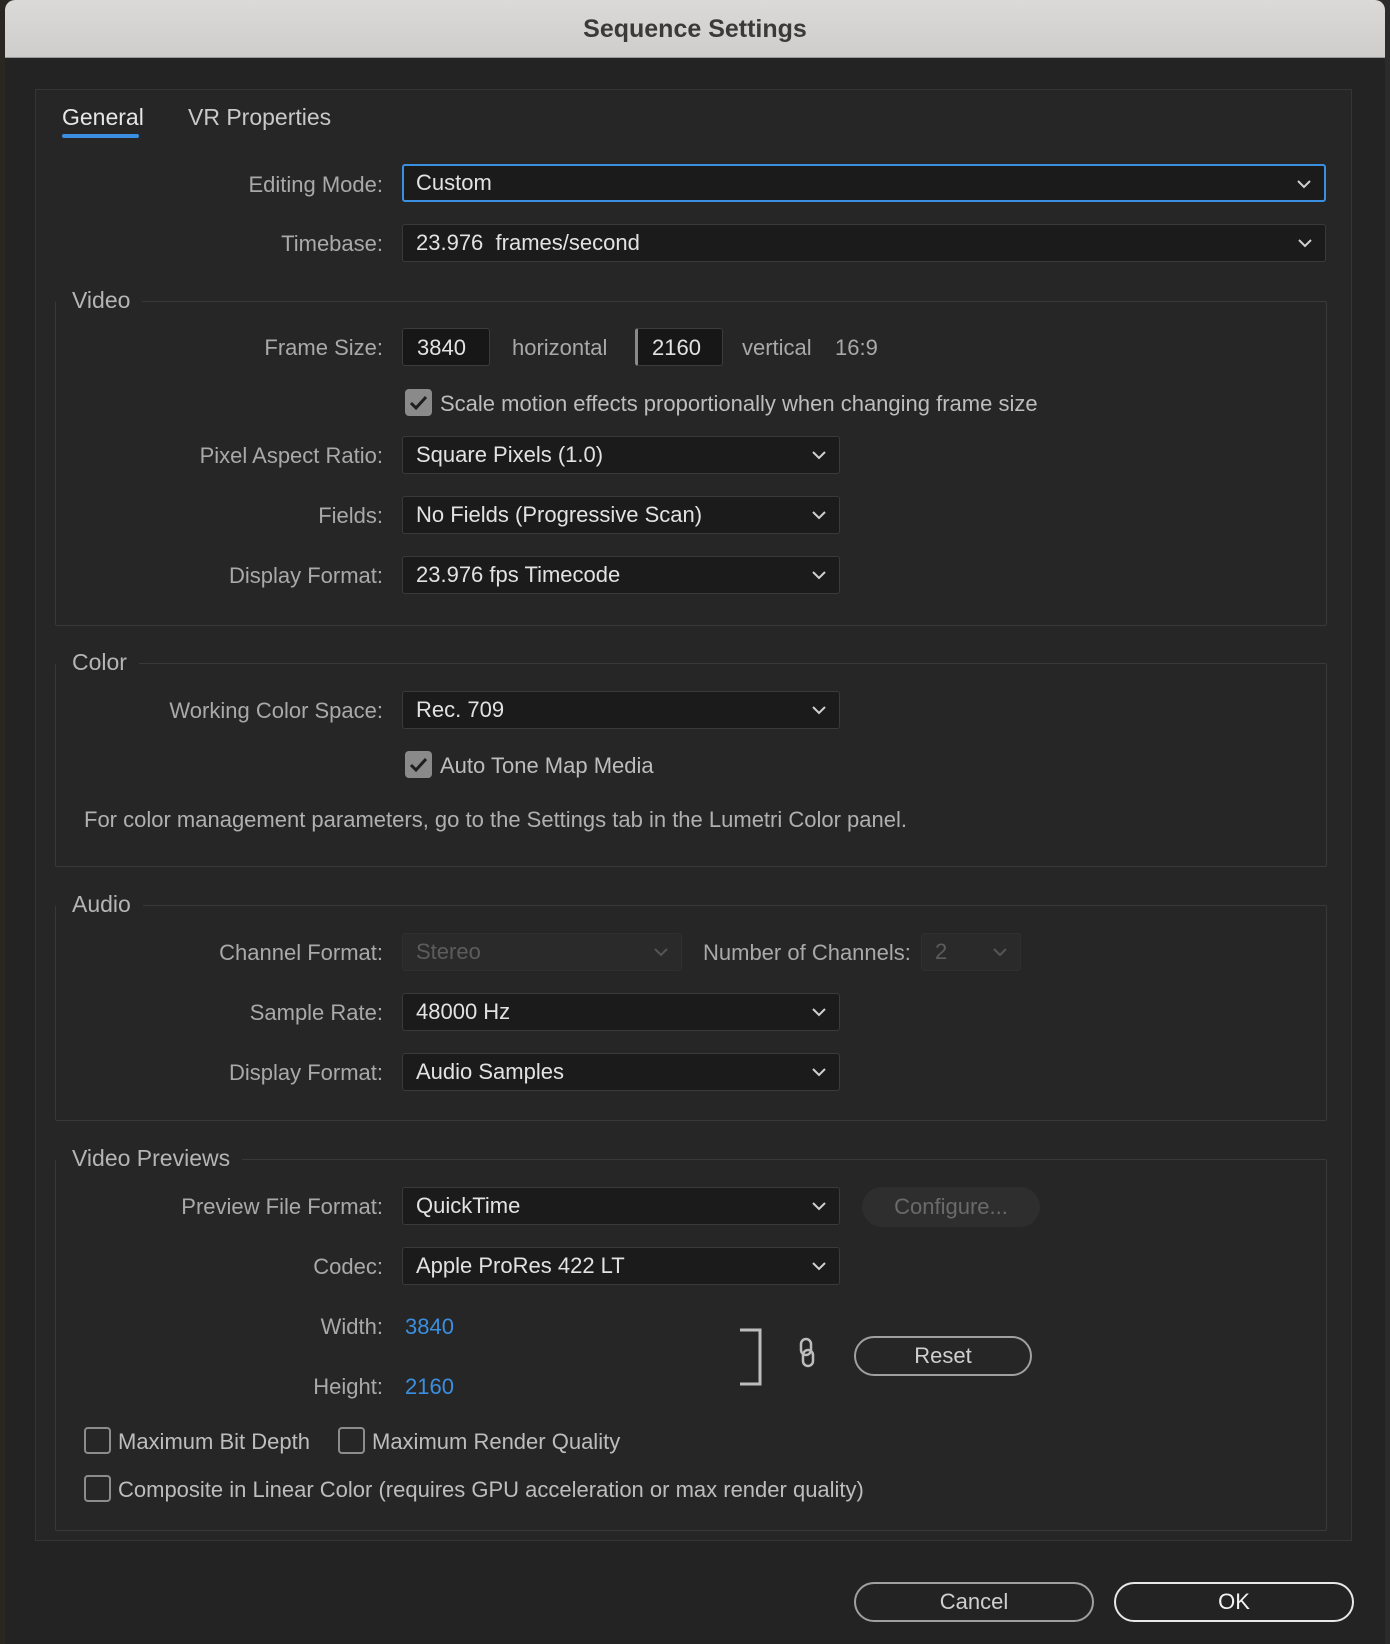  Describe the element at coordinates (259, 117) in the screenshot. I see `tab-vr-properties: VR Properties` at that location.